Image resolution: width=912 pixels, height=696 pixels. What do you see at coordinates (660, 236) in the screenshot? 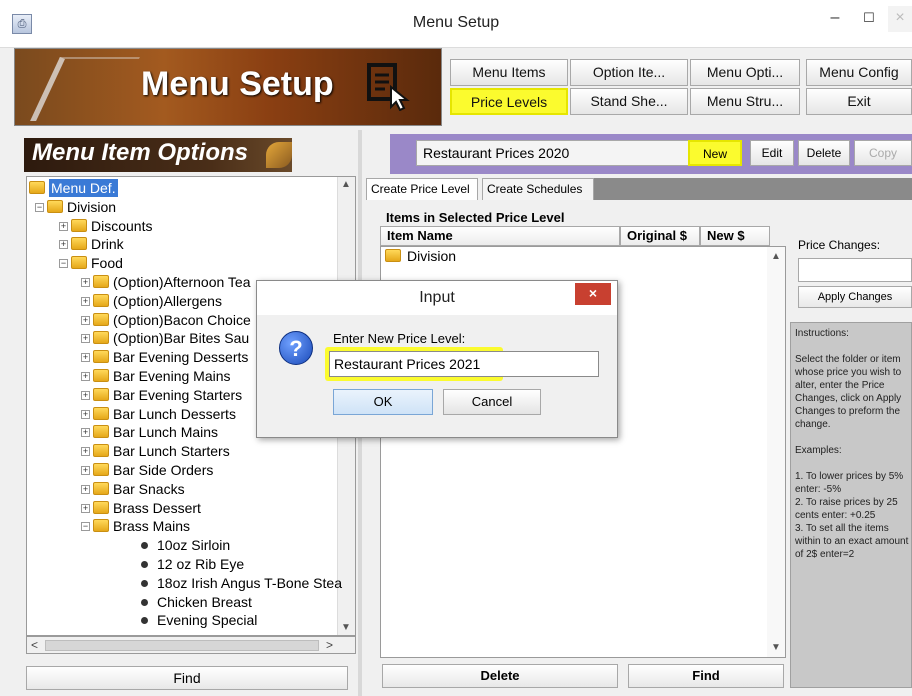
I see `column-header-original: Original $` at bounding box center [660, 236].